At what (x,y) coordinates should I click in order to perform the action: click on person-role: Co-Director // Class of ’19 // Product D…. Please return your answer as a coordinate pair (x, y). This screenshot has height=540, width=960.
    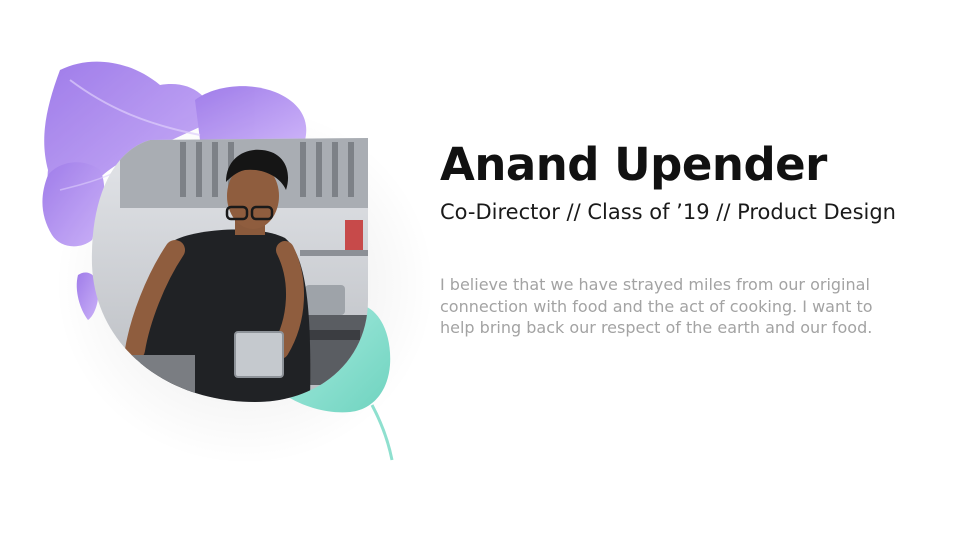
    Looking at the image, I should click on (668, 212).